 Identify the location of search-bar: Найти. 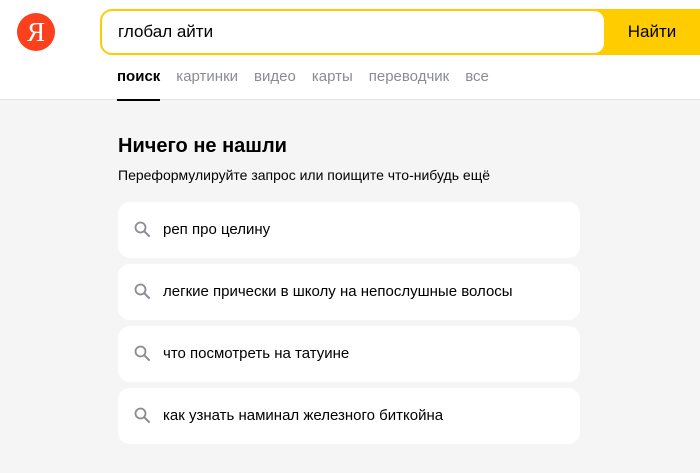
(400, 32).